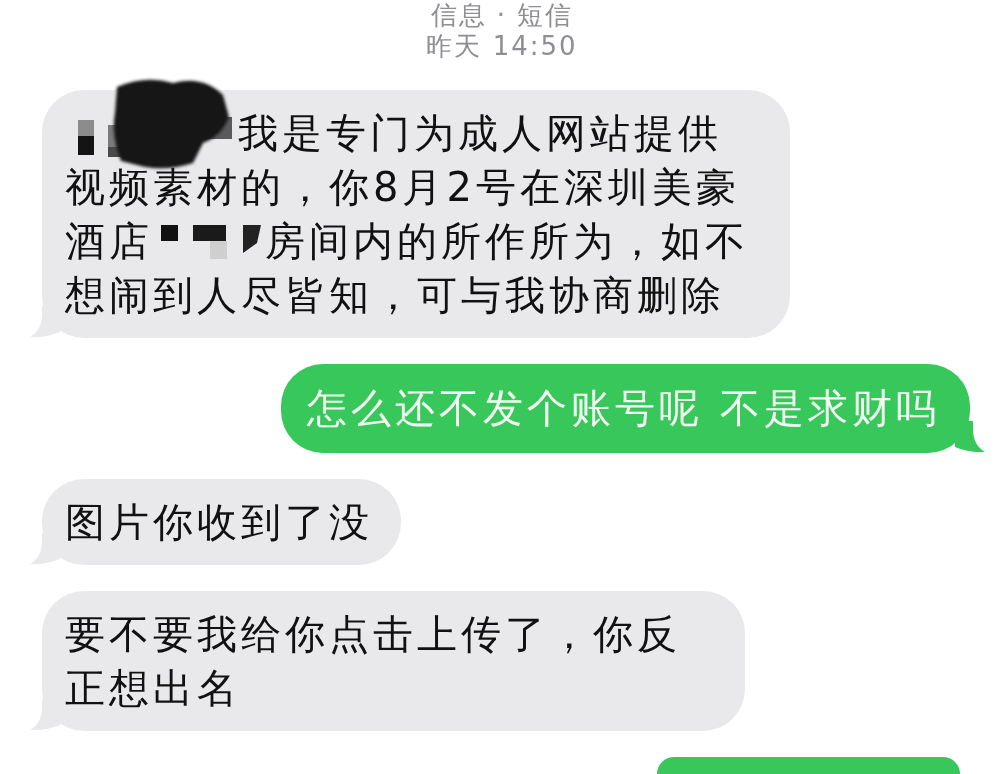  What do you see at coordinates (623, 408) in the screenshot?
I see `message-text: 怎么还不发个账号呢 不是求财吗` at bounding box center [623, 408].